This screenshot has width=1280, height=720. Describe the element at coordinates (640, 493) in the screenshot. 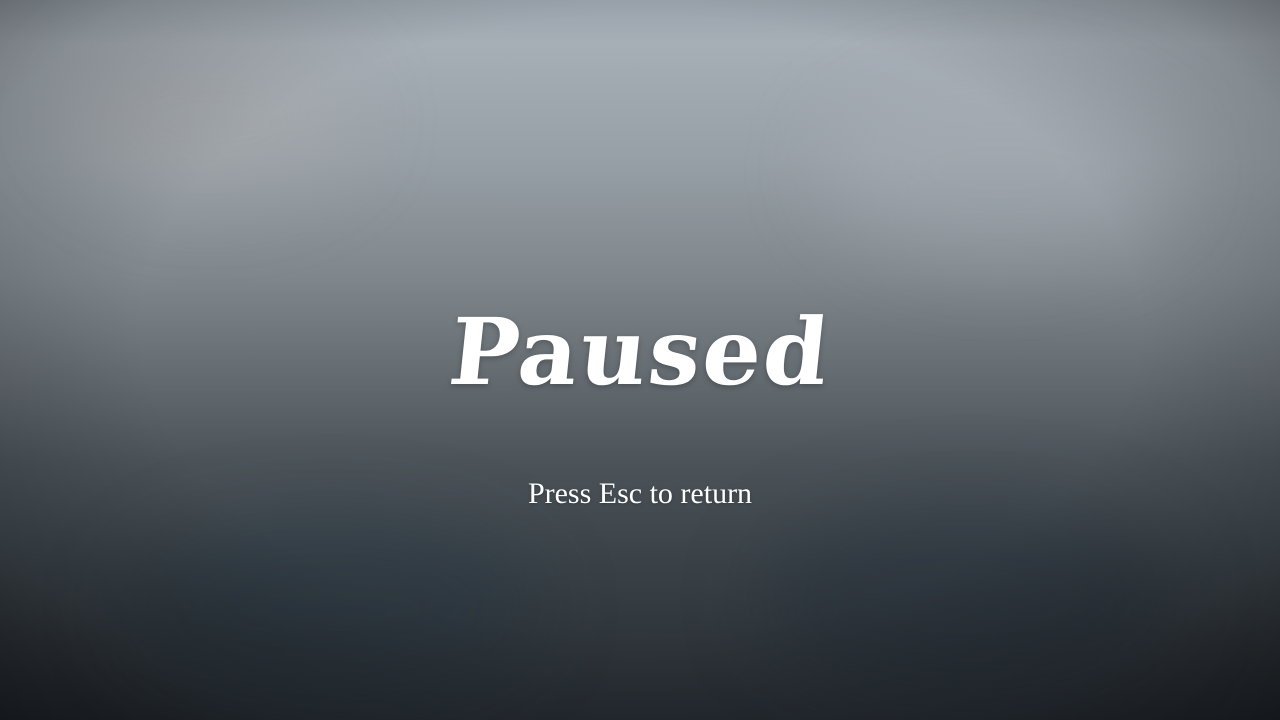

I see `return-hint: Press Esc to return` at that location.